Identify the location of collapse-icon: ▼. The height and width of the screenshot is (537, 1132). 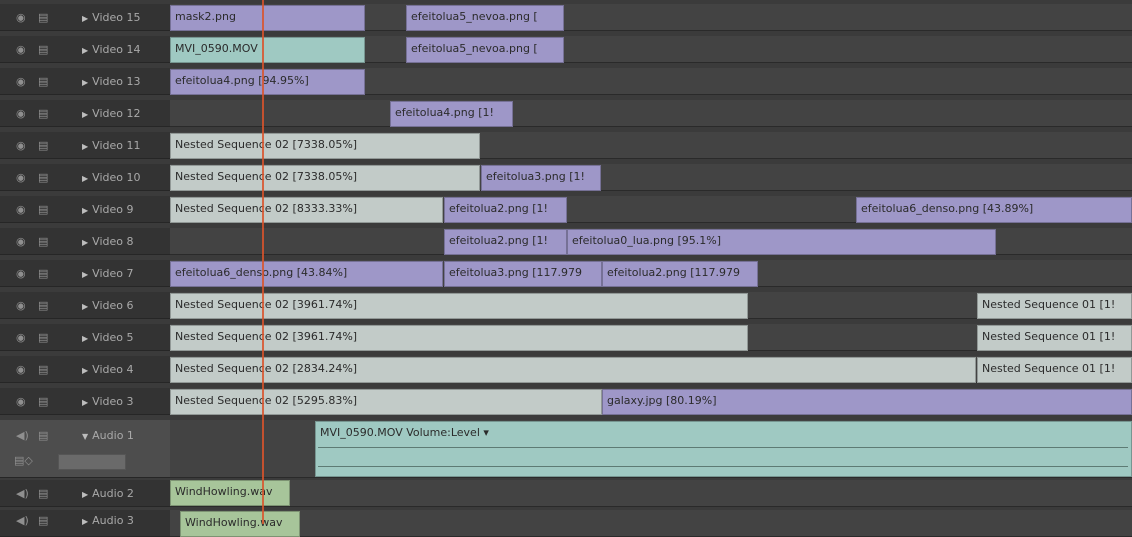
(85, 436).